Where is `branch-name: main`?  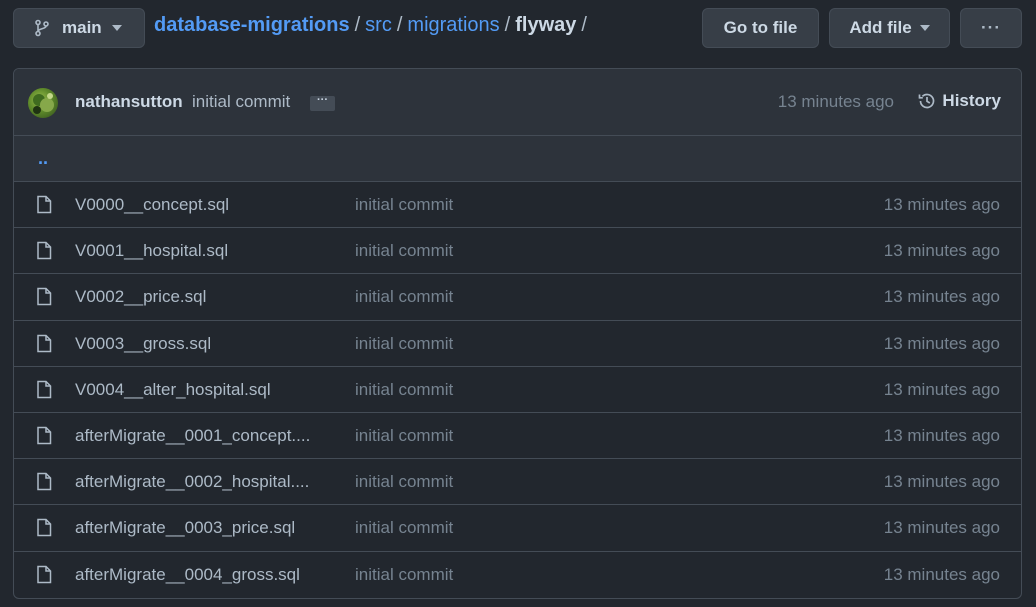
branch-name: main is located at coordinates (82, 27).